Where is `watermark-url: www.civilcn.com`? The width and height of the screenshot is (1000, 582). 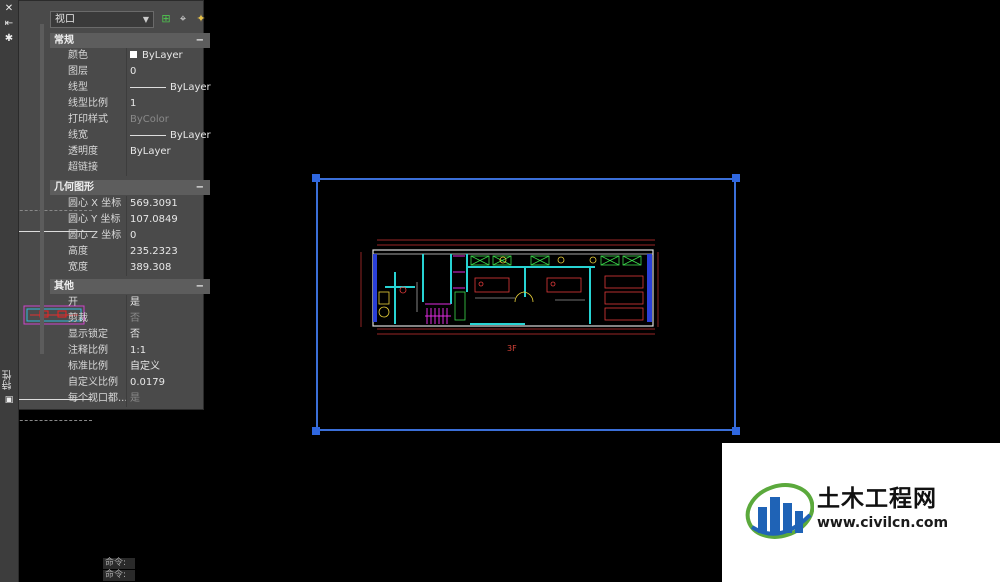
watermark-url: www.civilcn.com is located at coordinates (883, 523).